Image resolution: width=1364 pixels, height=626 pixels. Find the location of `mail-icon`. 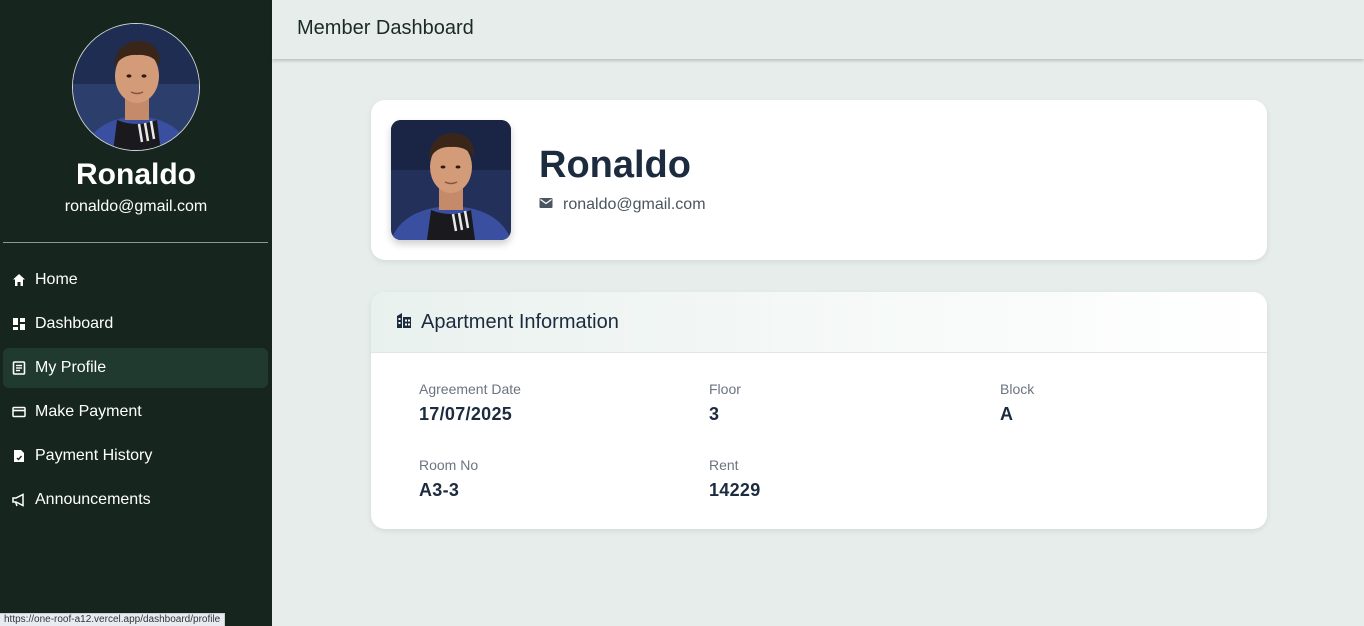

mail-icon is located at coordinates (546, 205).